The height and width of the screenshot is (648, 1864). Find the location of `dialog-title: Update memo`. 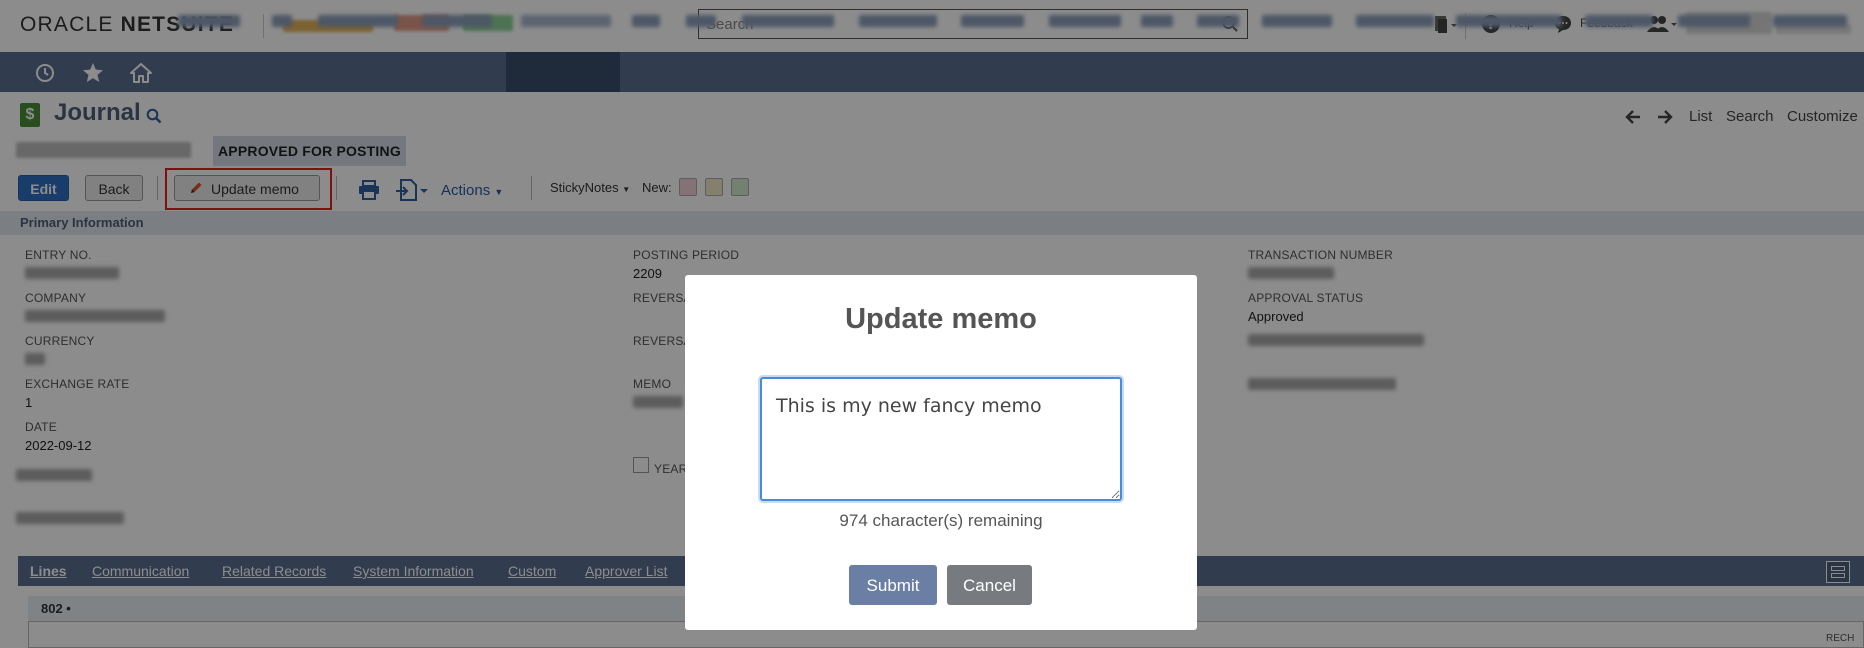

dialog-title: Update memo is located at coordinates (941, 319).